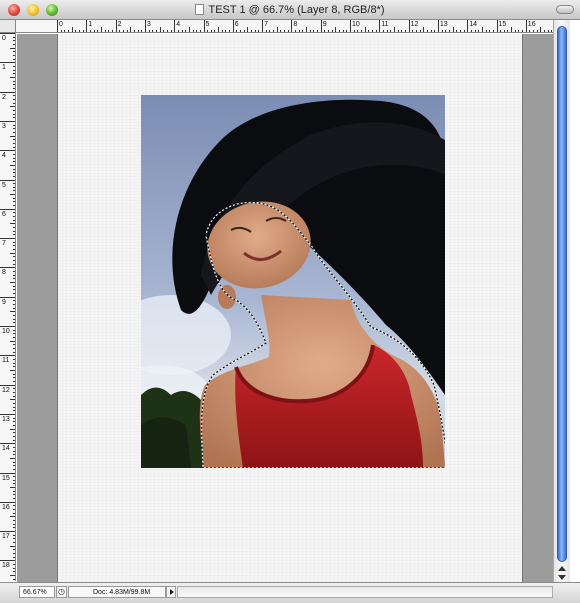 The height and width of the screenshot is (603, 580). What do you see at coordinates (8, 307) in the screenshot?
I see `vertical-ruler: 0 1 2 3 4 5 6 7 8 9 10 11 12 13 14 15 16 17 18` at bounding box center [8, 307].